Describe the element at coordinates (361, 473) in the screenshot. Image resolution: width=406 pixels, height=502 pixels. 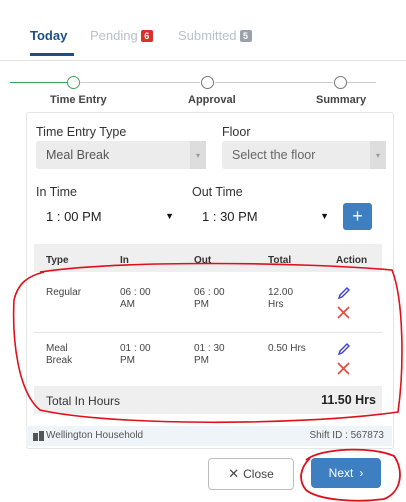
I see `chevron-right-icon: ›` at that location.